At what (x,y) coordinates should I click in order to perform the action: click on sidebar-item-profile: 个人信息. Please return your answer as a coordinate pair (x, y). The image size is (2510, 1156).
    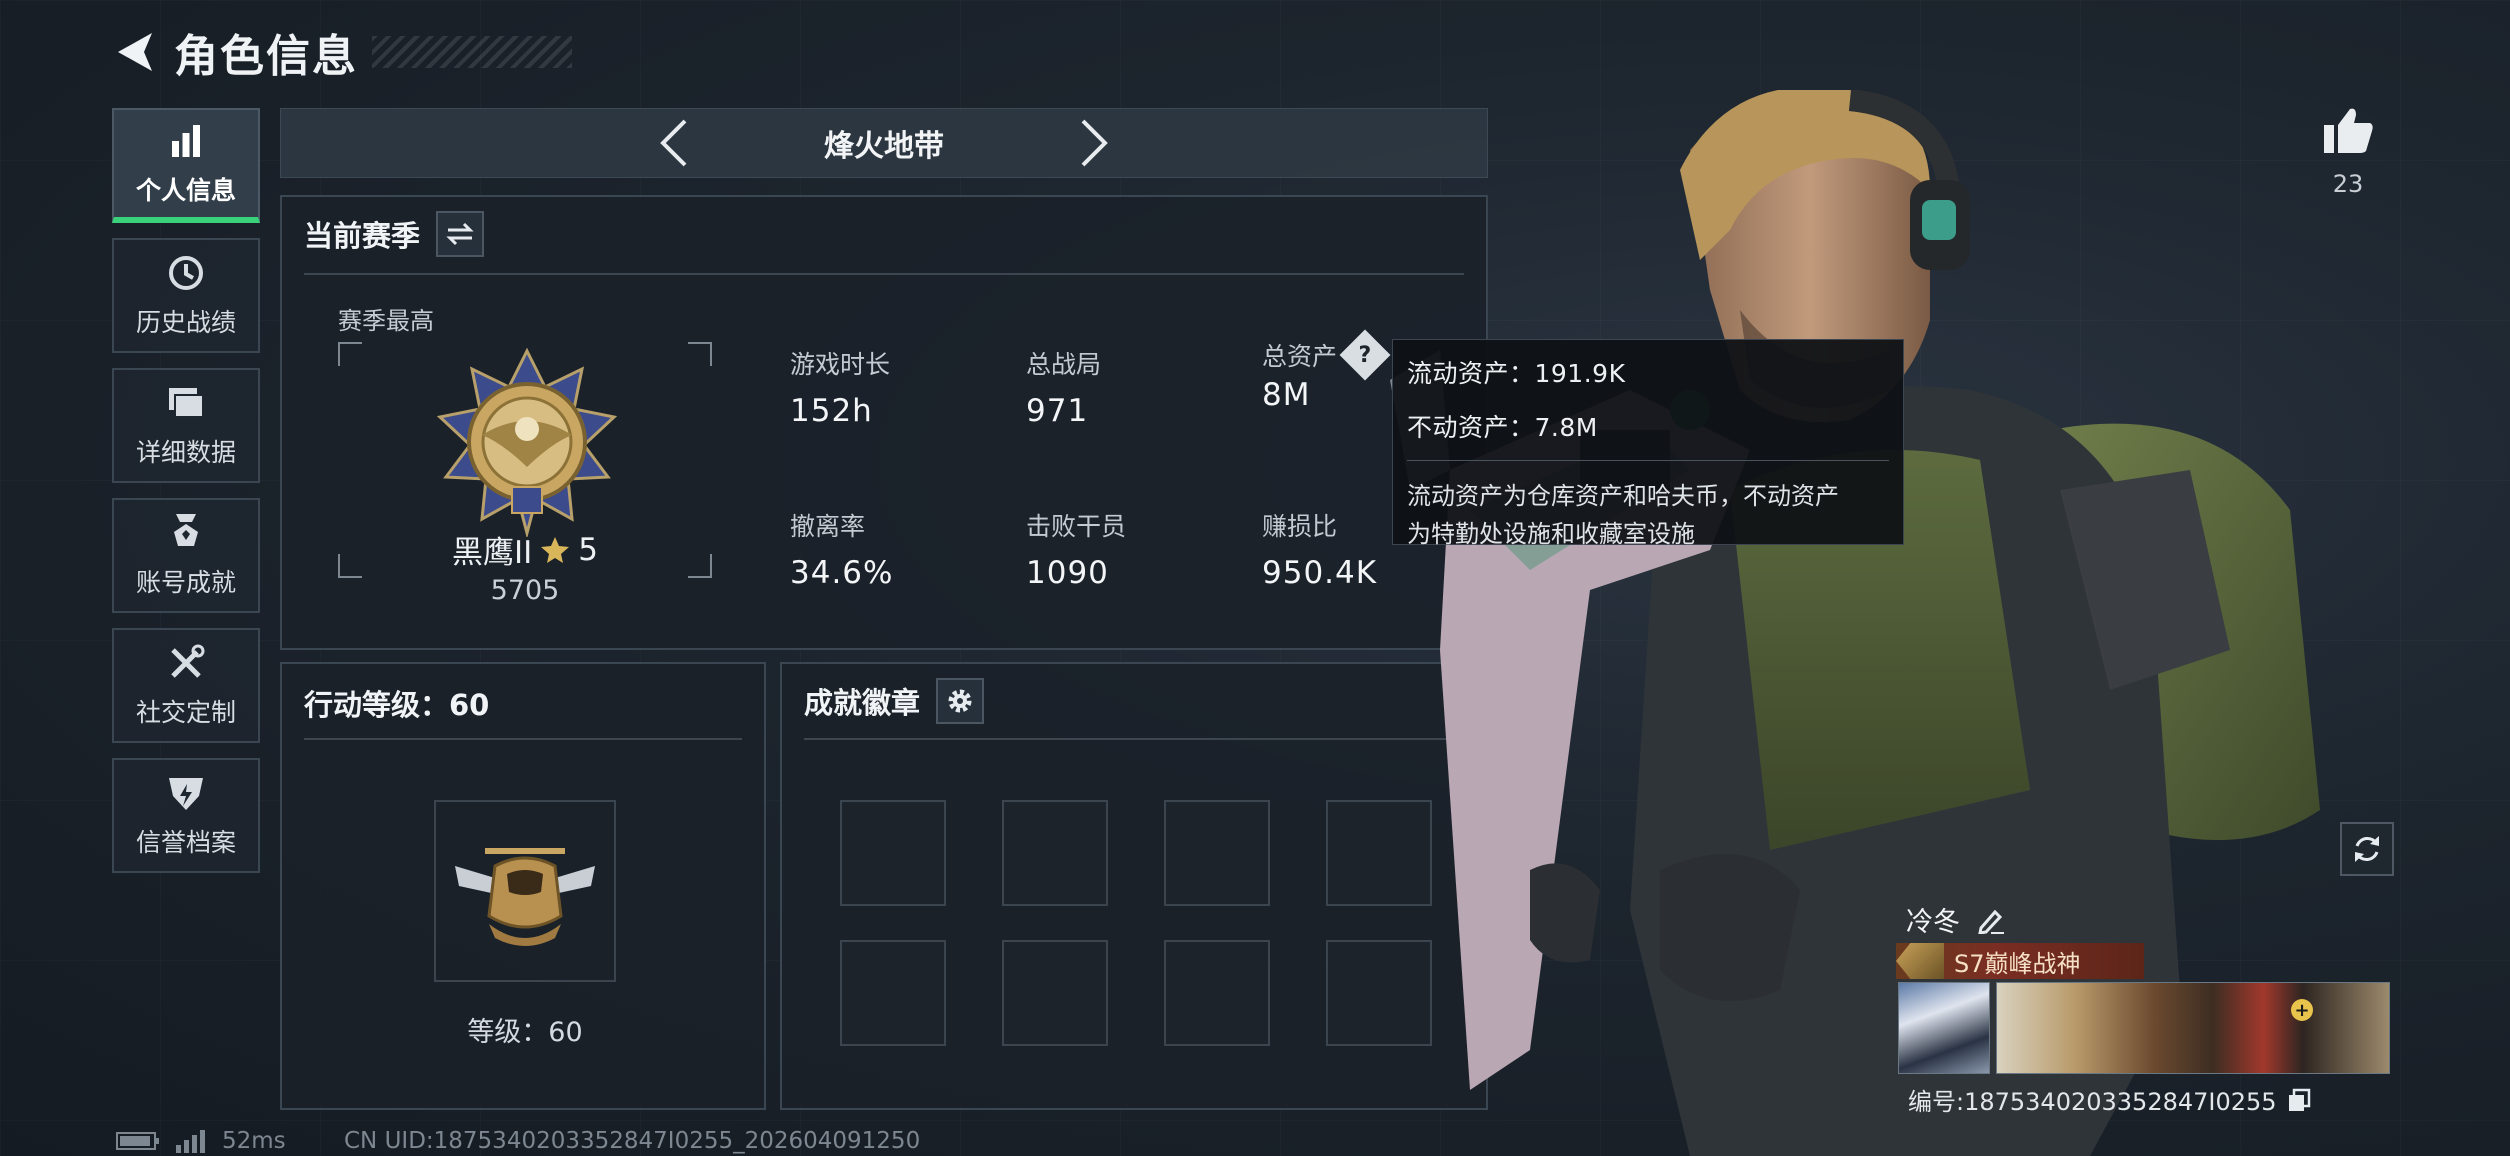
    Looking at the image, I should click on (186, 165).